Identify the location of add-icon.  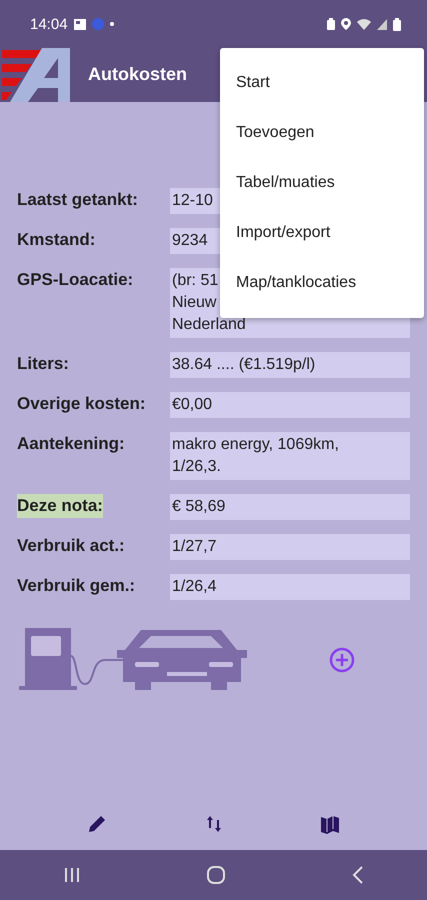
(342, 660).